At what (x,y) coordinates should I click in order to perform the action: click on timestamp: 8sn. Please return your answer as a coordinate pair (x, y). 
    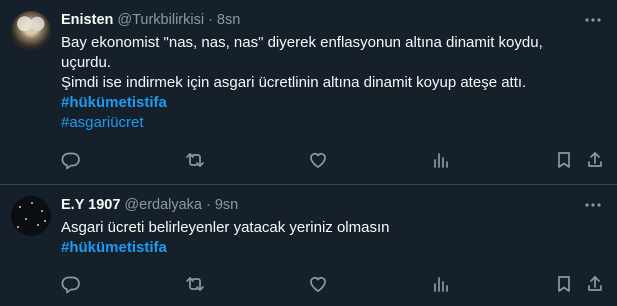
    Looking at the image, I should click on (228, 20).